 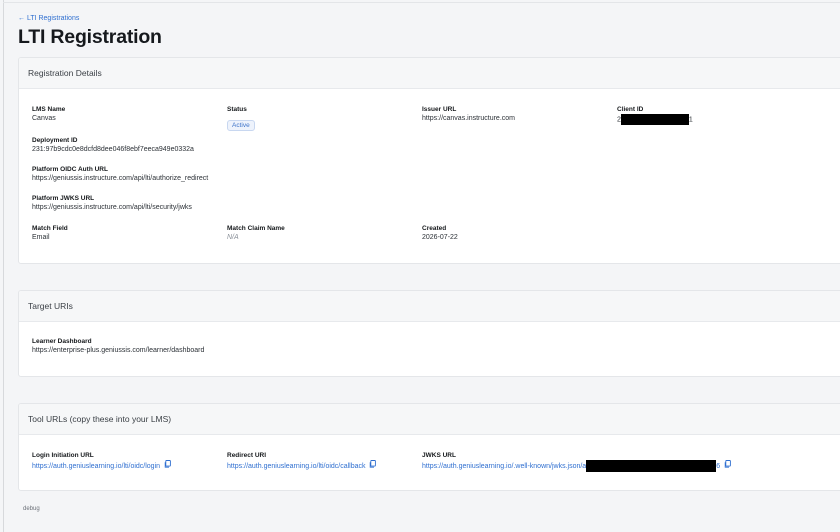 I want to click on created-label: Created, so click(x=434, y=228).